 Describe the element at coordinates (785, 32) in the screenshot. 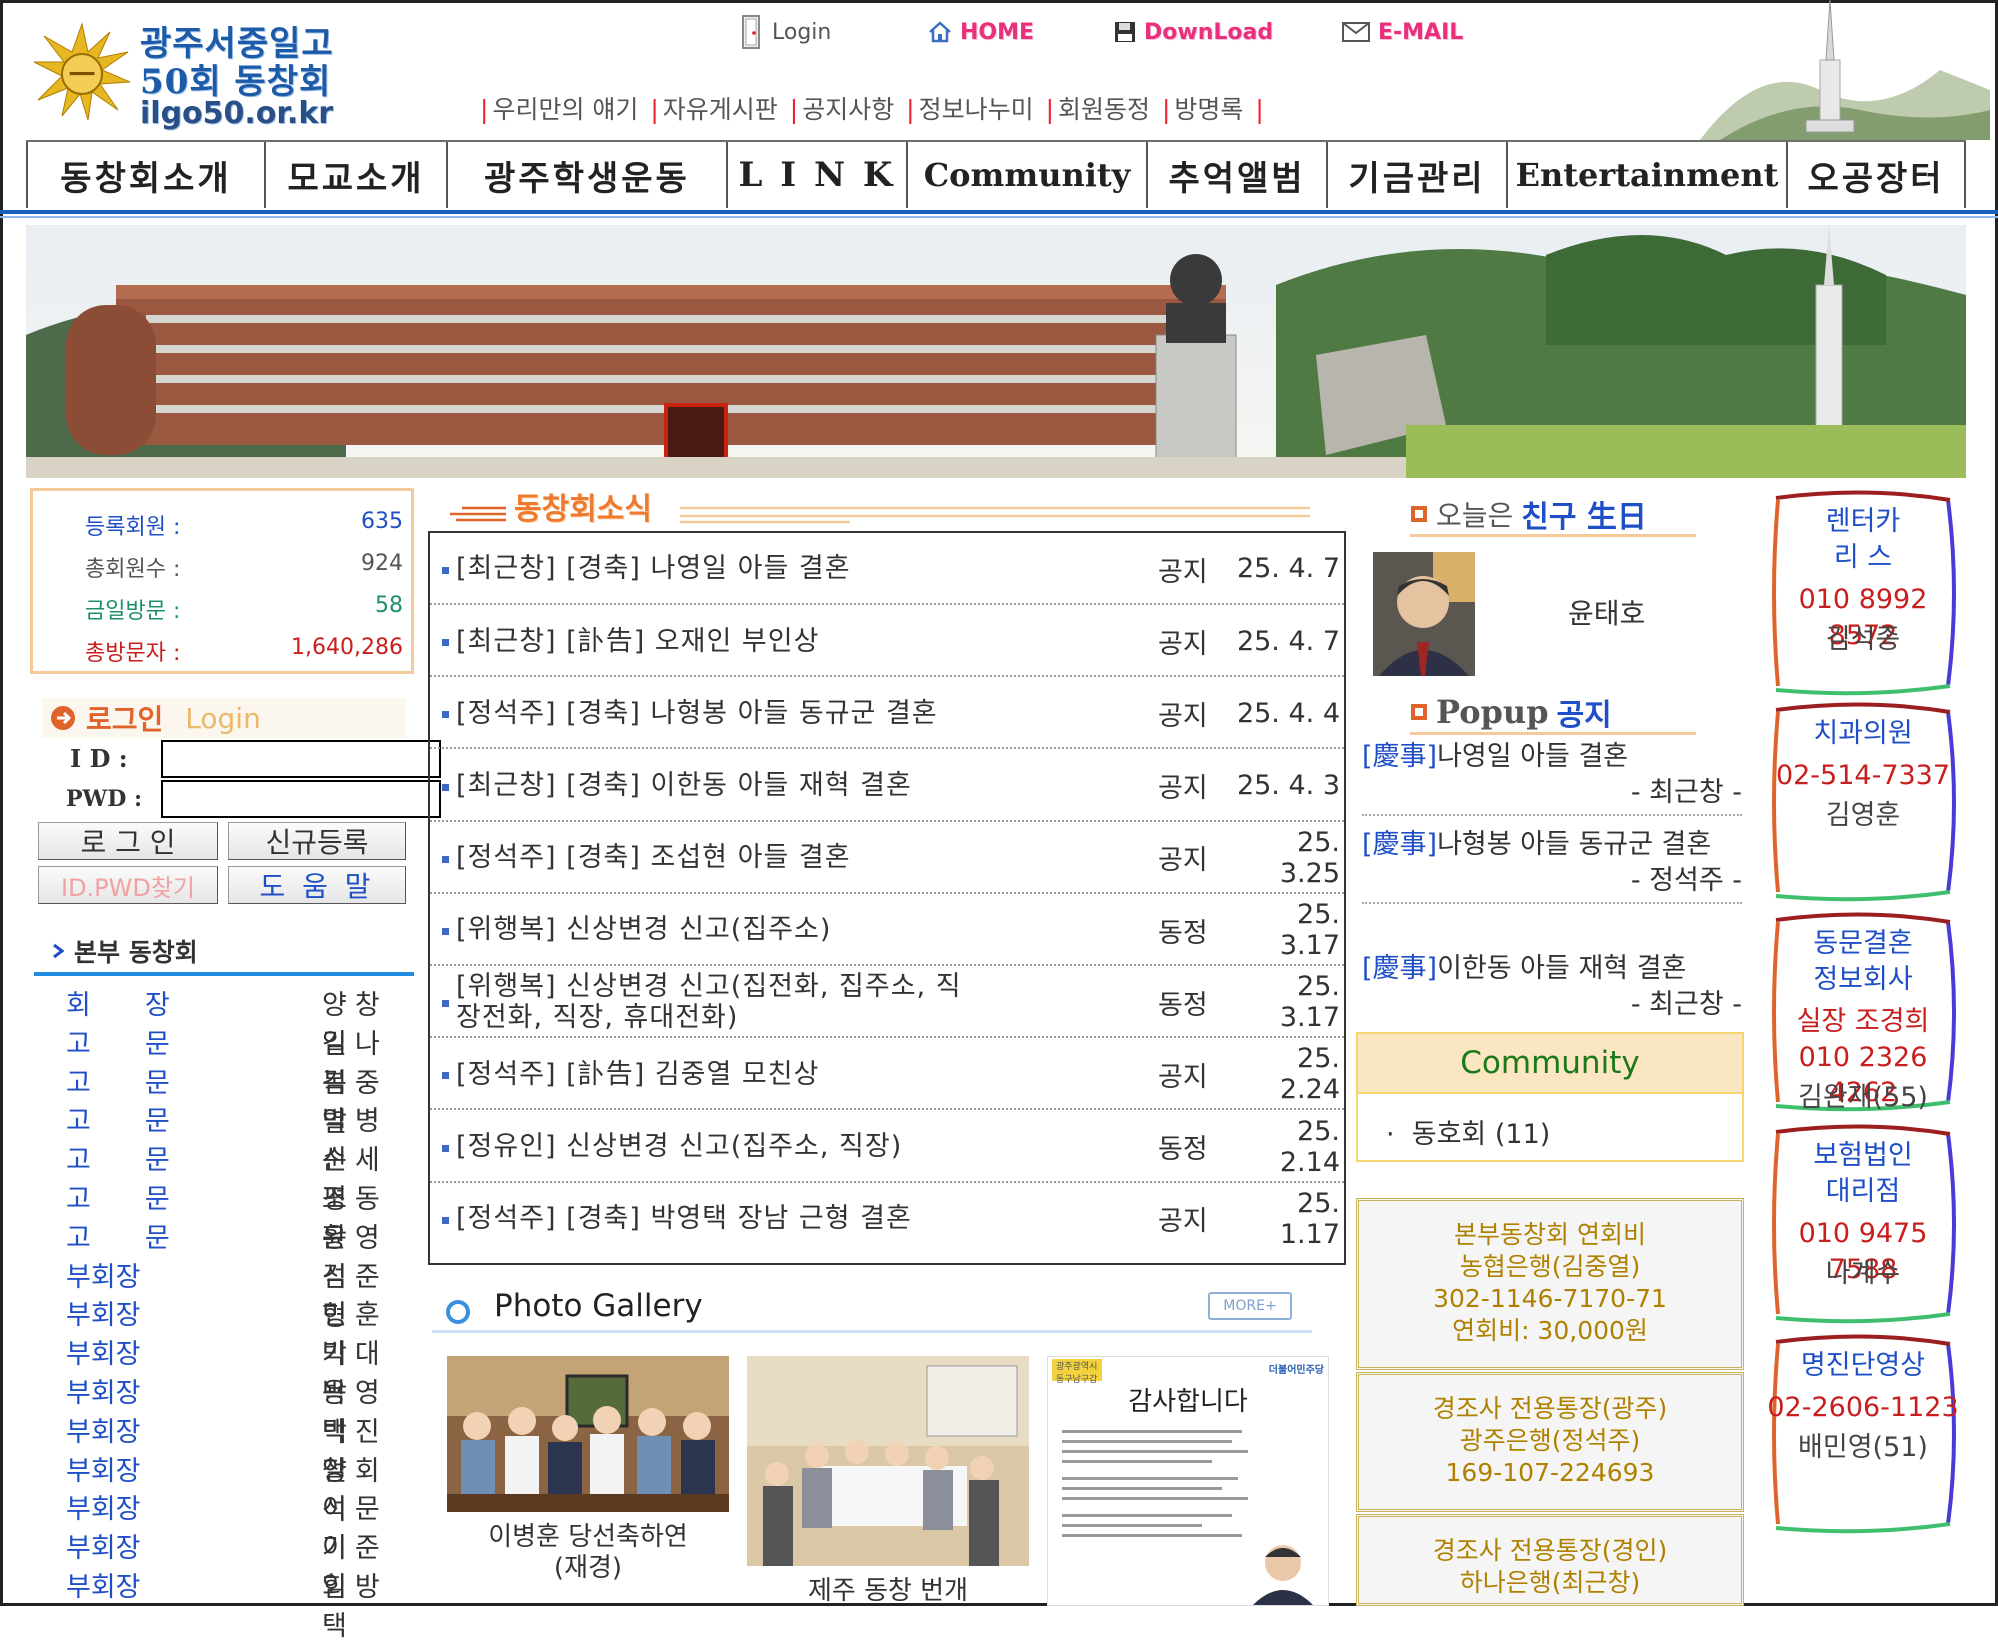

I see `top-login-link: Login` at that location.